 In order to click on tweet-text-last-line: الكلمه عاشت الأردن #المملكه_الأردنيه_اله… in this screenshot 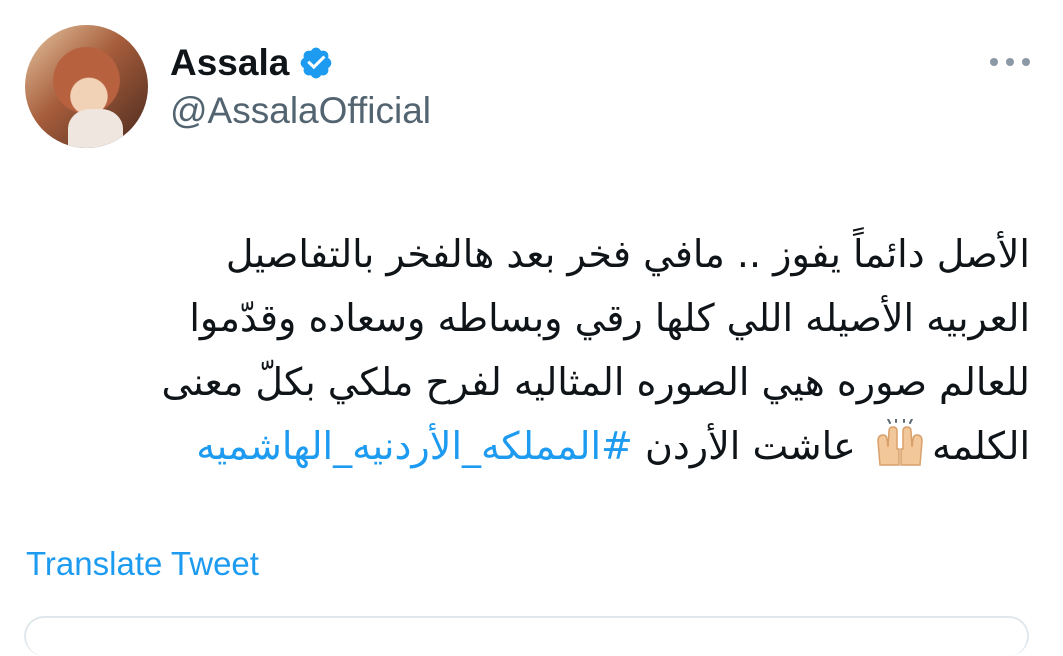, I will do `click(535, 446)`.